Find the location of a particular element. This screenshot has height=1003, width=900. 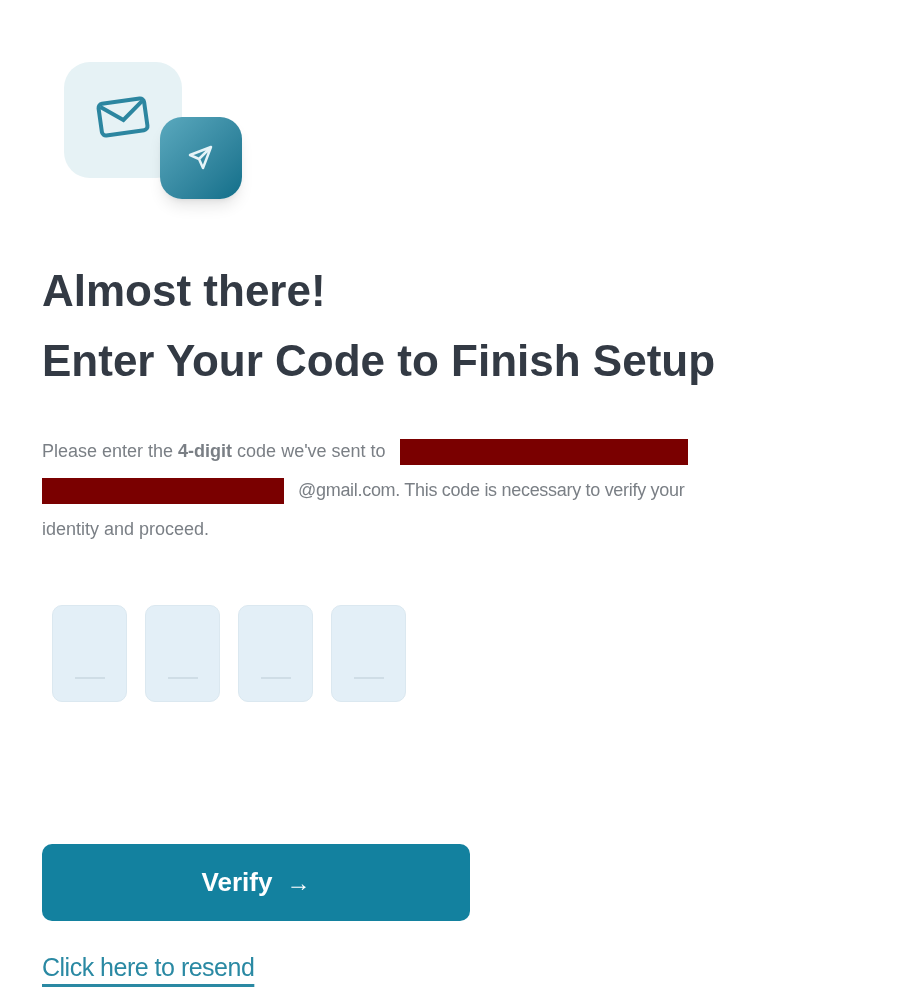

envelope-icon is located at coordinates (123, 117).